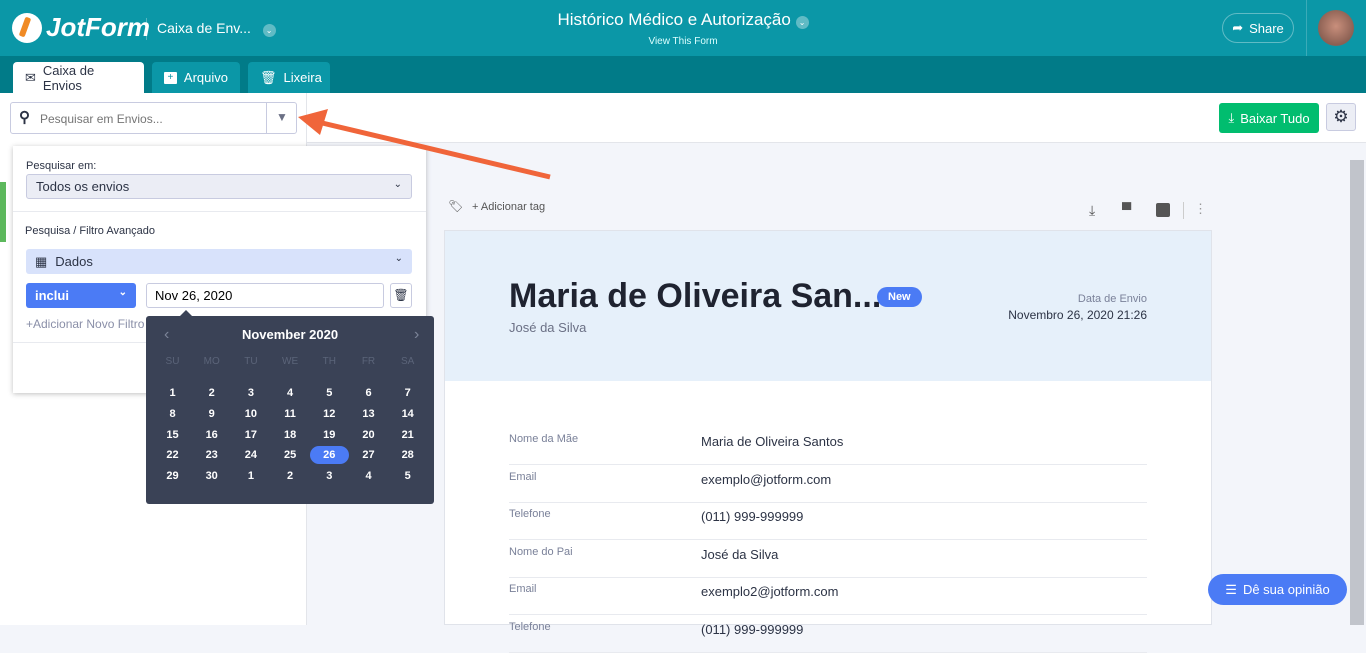 This screenshot has width=1366, height=653. I want to click on calendar-day: 17, so click(250, 435).